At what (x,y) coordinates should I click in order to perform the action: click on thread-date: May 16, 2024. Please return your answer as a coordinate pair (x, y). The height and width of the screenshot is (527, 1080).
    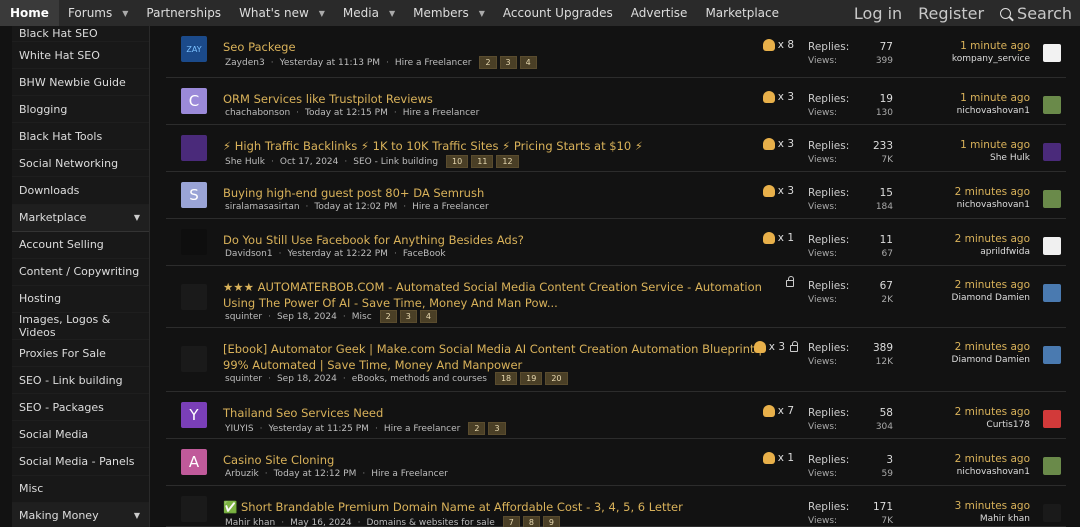
    Looking at the image, I should click on (321, 522).